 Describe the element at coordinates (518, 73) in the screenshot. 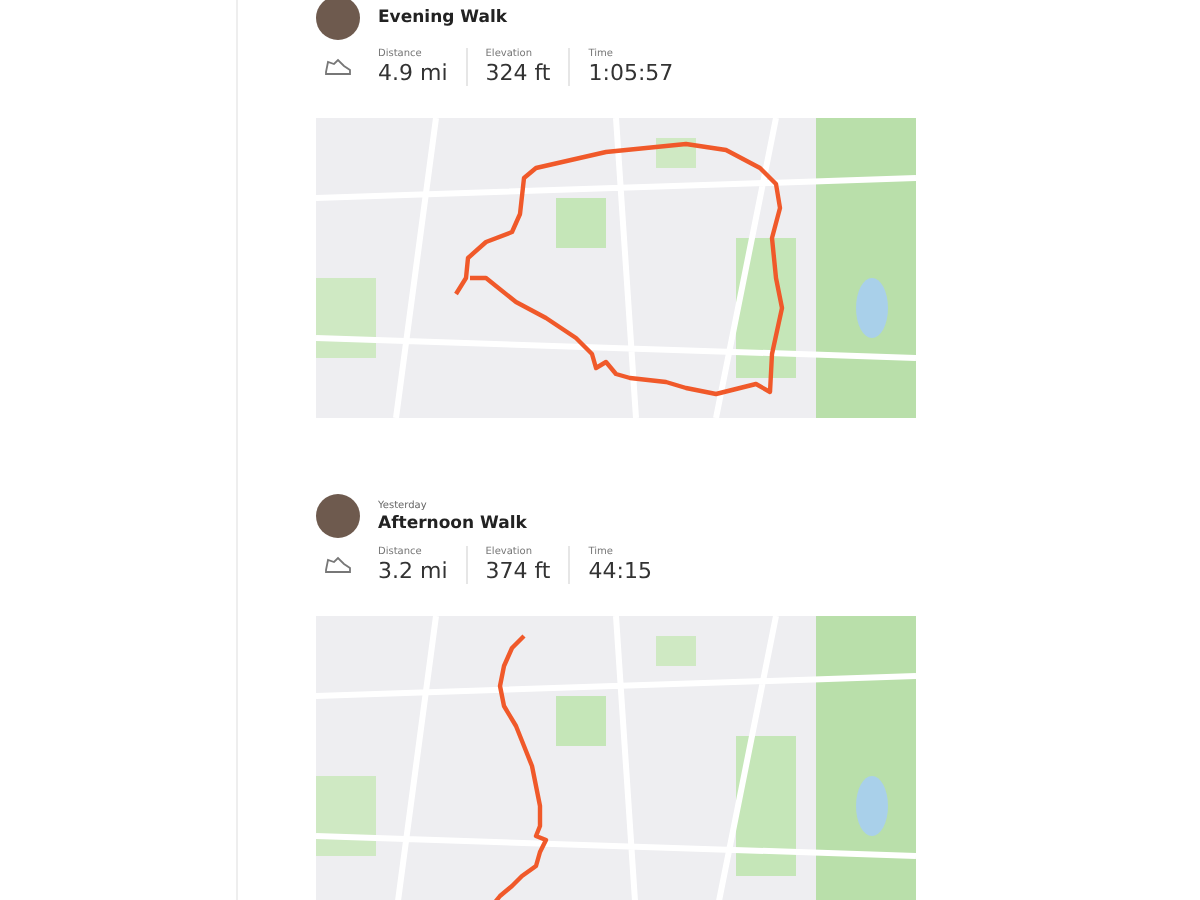

I see `stat-value: 324 ft` at that location.